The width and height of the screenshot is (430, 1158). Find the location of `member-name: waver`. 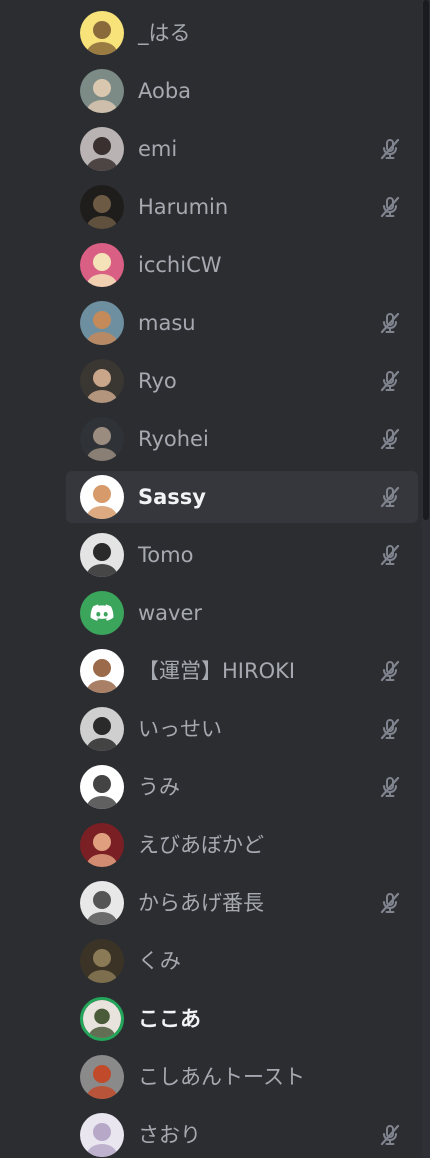

member-name: waver is located at coordinates (170, 613).